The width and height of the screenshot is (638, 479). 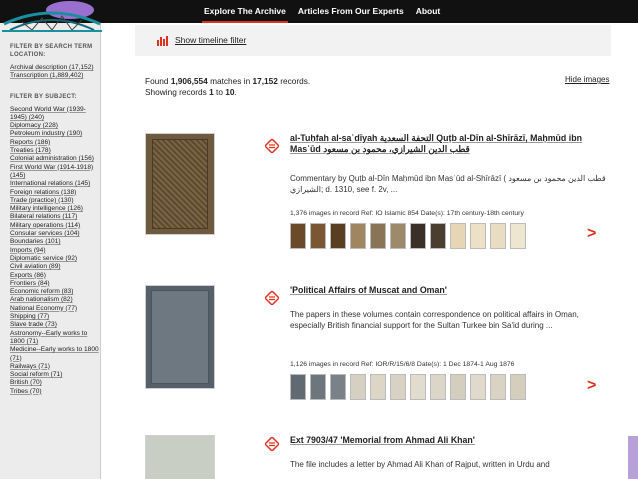 What do you see at coordinates (55, 383) in the screenshot?
I see `subject-filter: British (70)` at bounding box center [55, 383].